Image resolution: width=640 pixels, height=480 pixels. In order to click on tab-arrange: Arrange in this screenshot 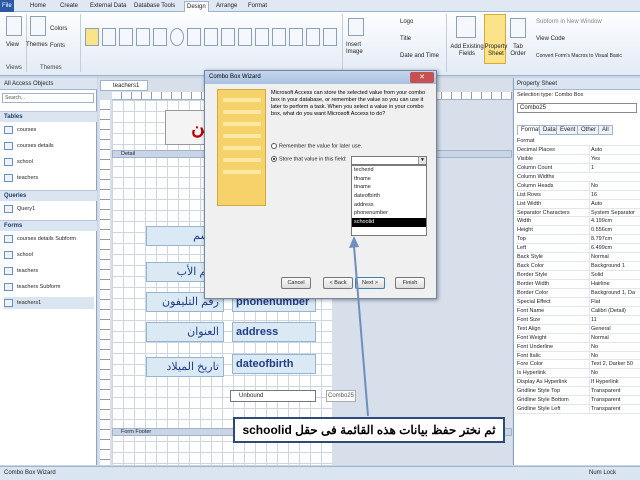, I will do `click(226, 6)`.